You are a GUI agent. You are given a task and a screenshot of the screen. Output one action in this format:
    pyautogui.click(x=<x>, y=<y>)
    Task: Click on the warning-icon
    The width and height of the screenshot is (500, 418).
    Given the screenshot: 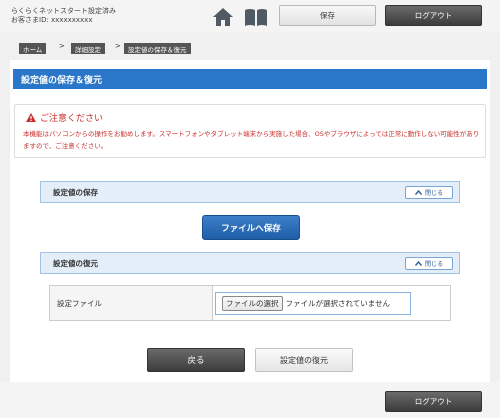 What is the action you would take?
    pyautogui.click(x=31, y=117)
    